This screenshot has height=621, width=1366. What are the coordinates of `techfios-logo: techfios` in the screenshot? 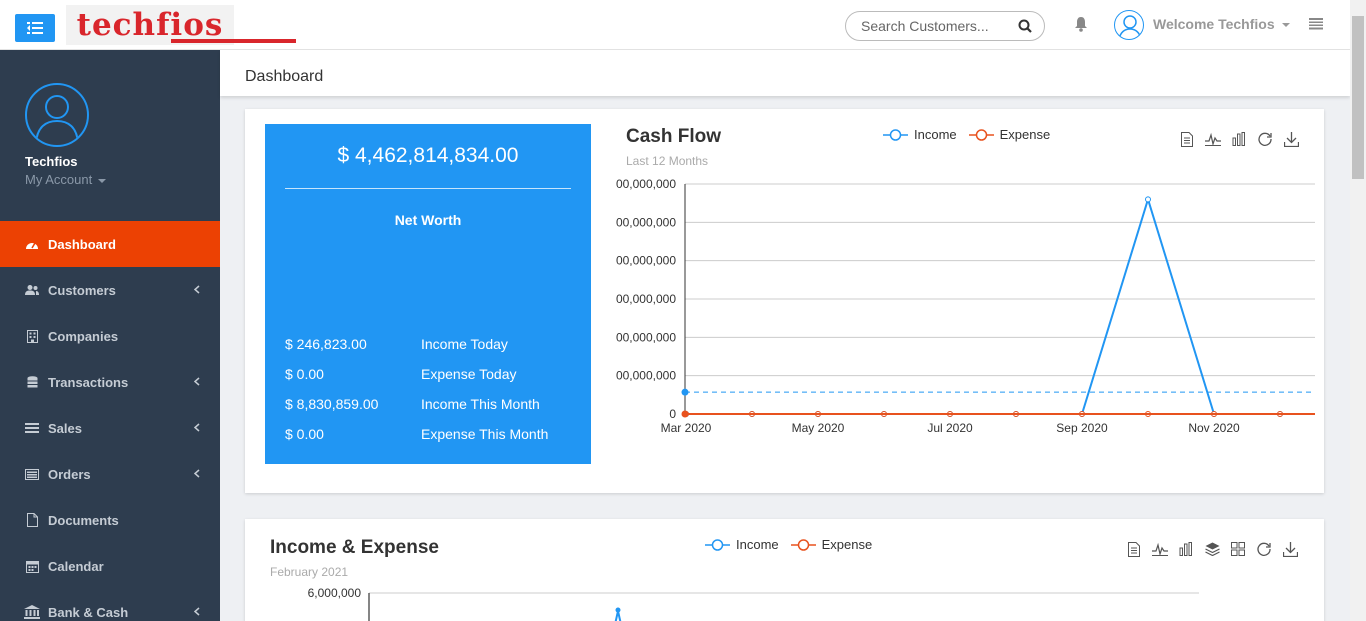 It's located at (181, 25).